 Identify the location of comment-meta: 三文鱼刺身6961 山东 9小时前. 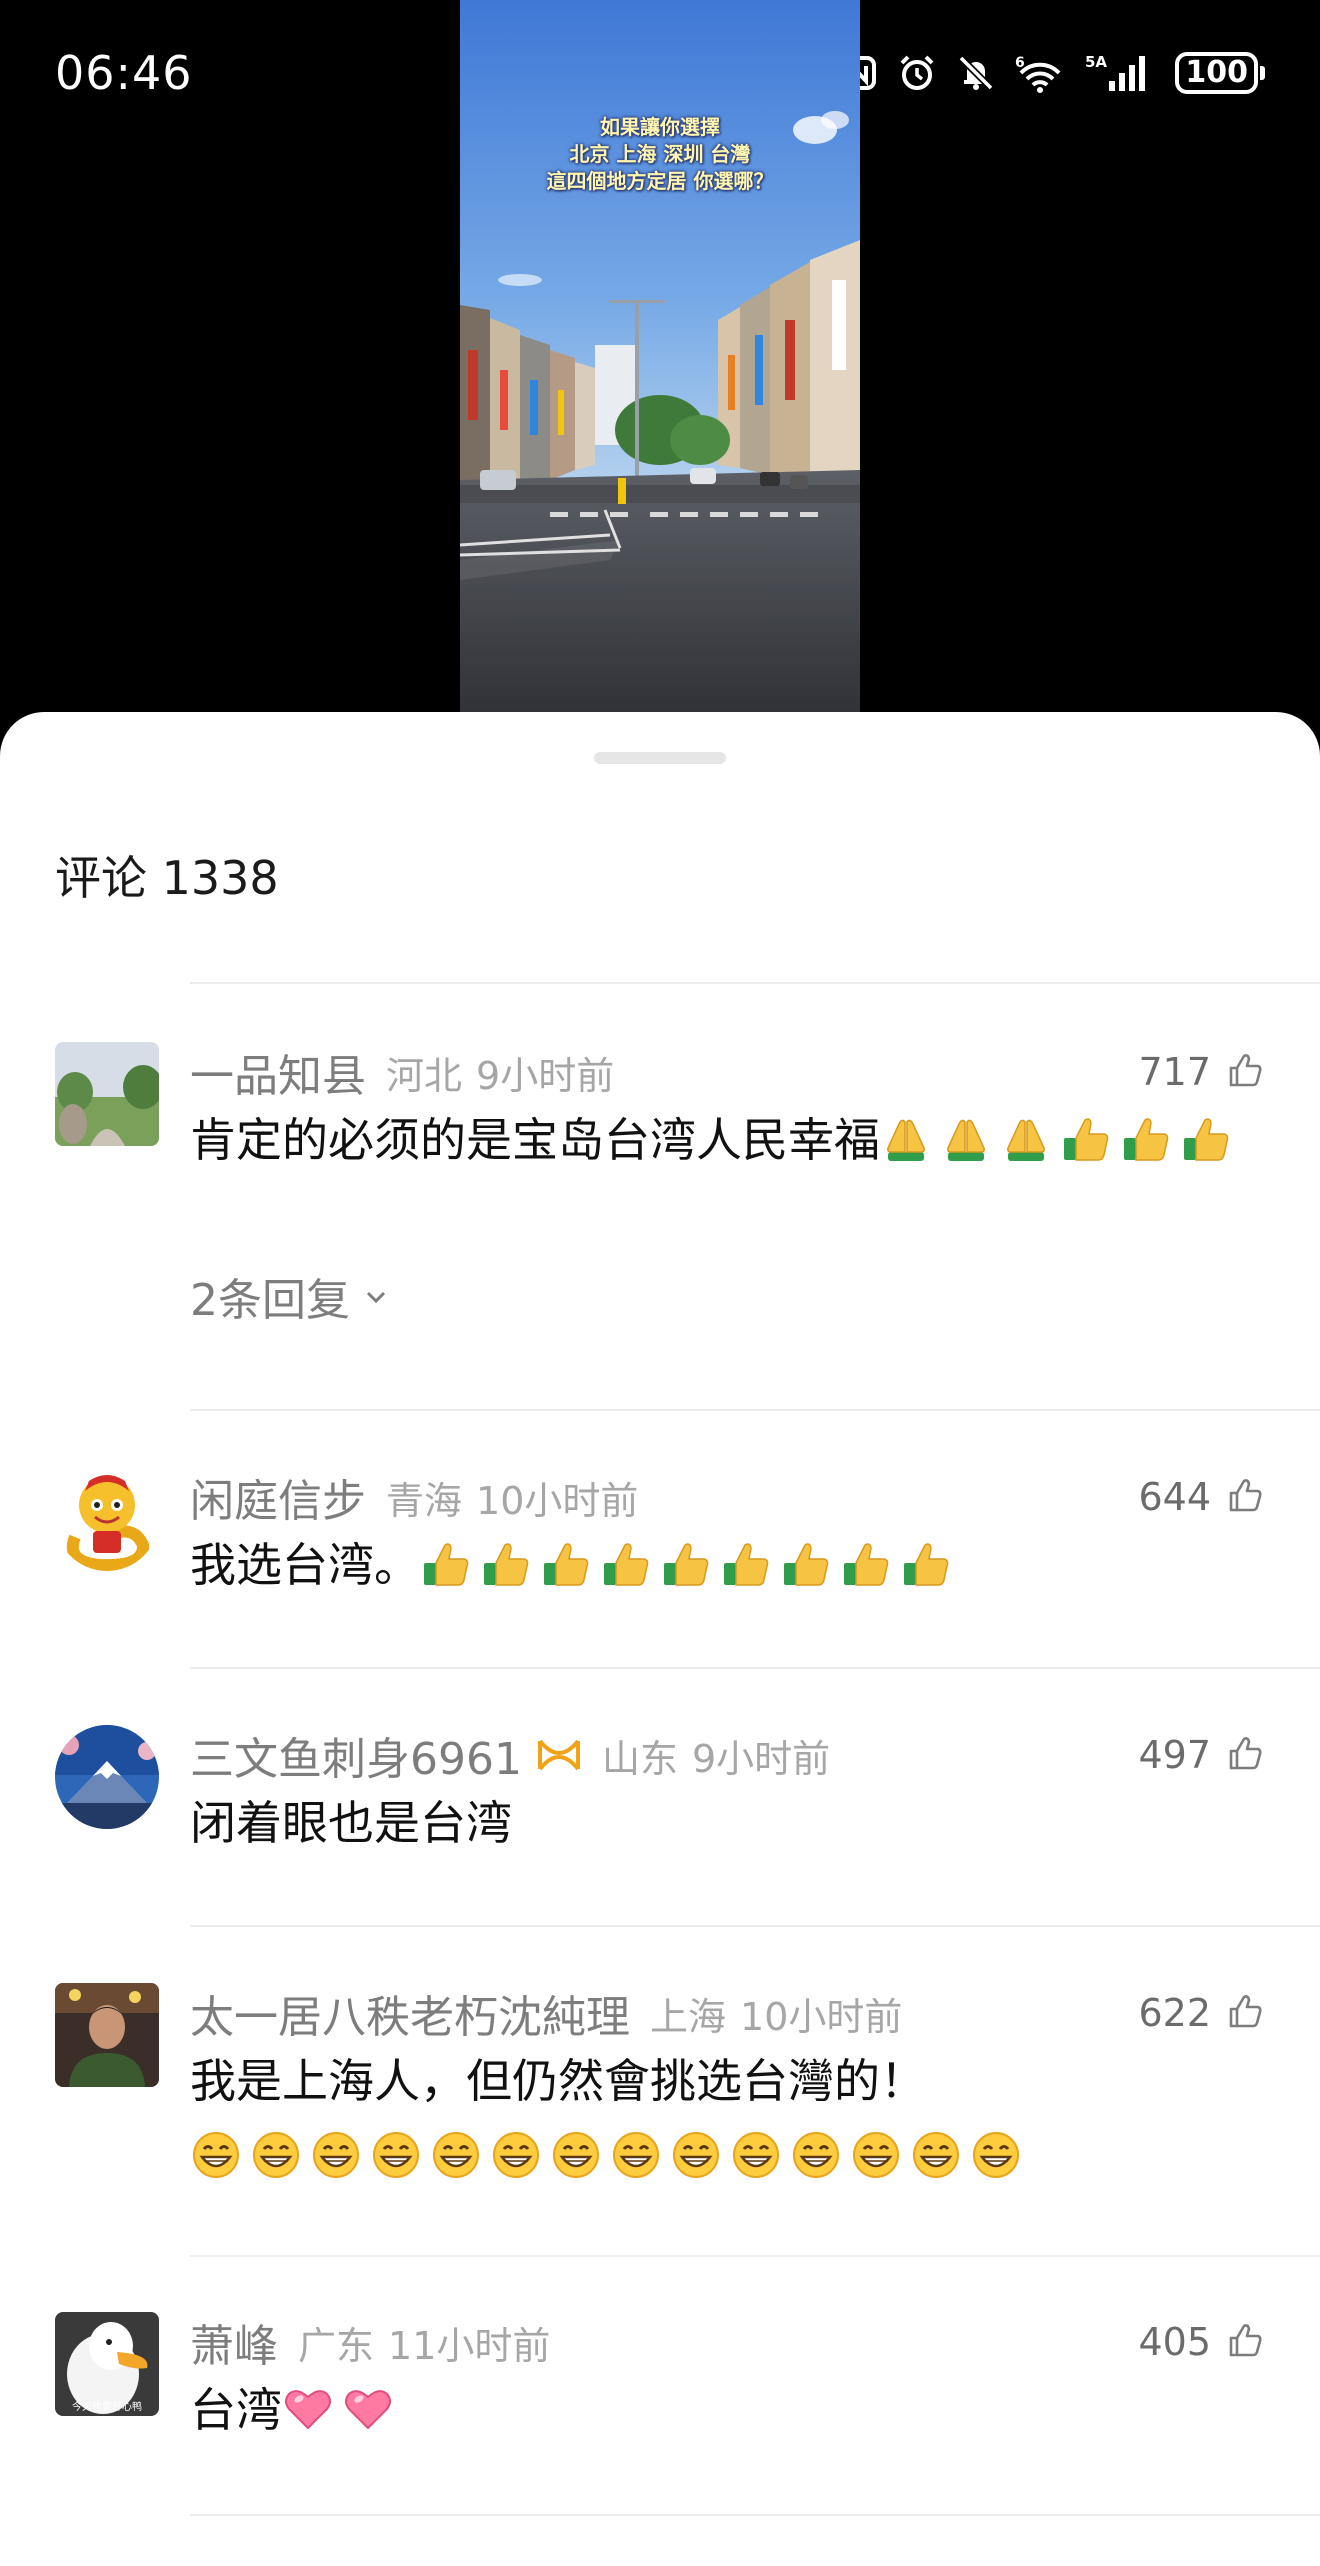
(510, 1755).